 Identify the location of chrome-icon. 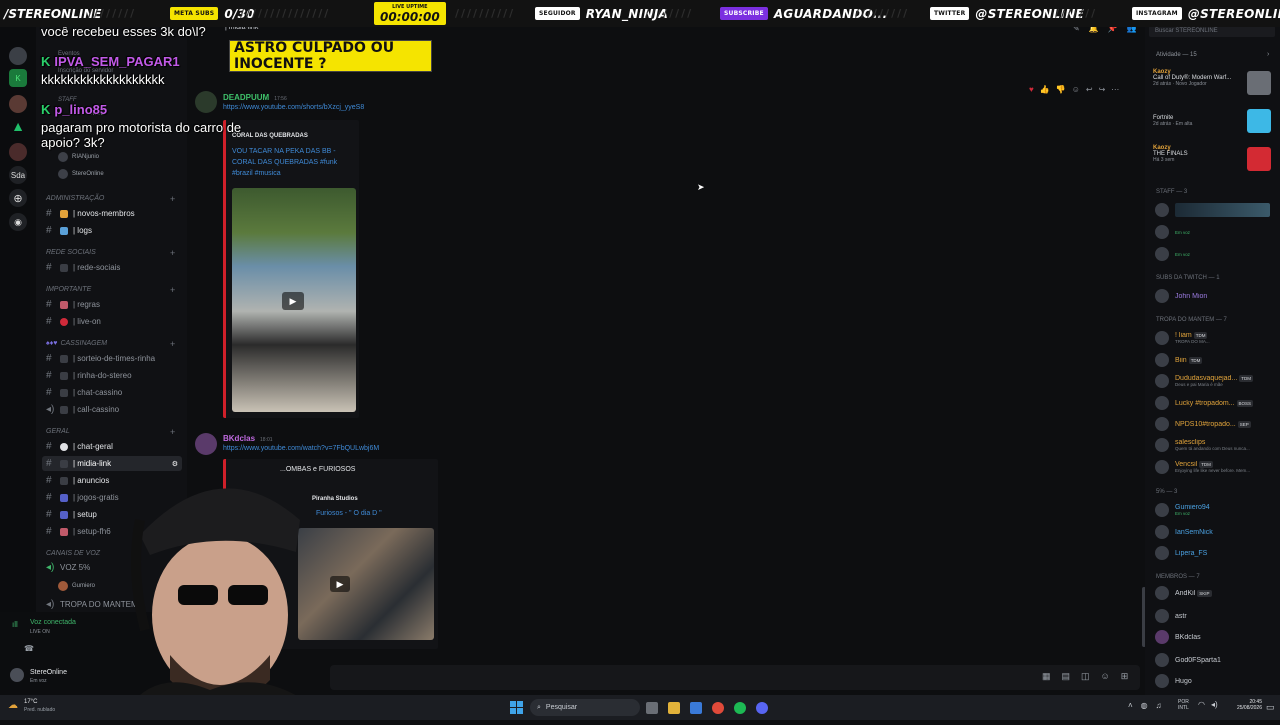
(718, 708).